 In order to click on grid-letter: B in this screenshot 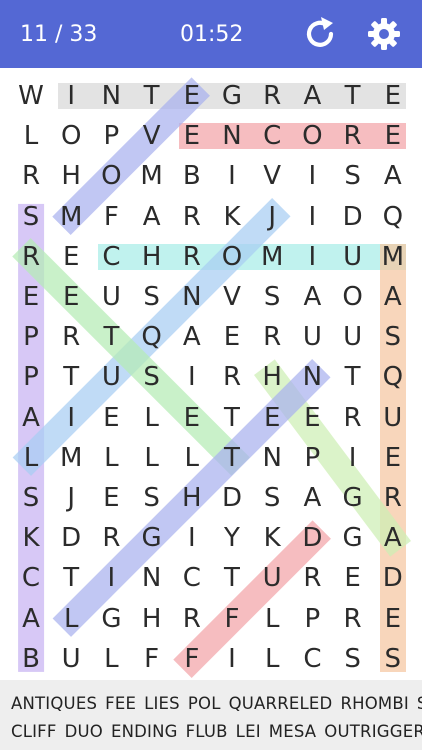, I will do `click(31, 659)`.